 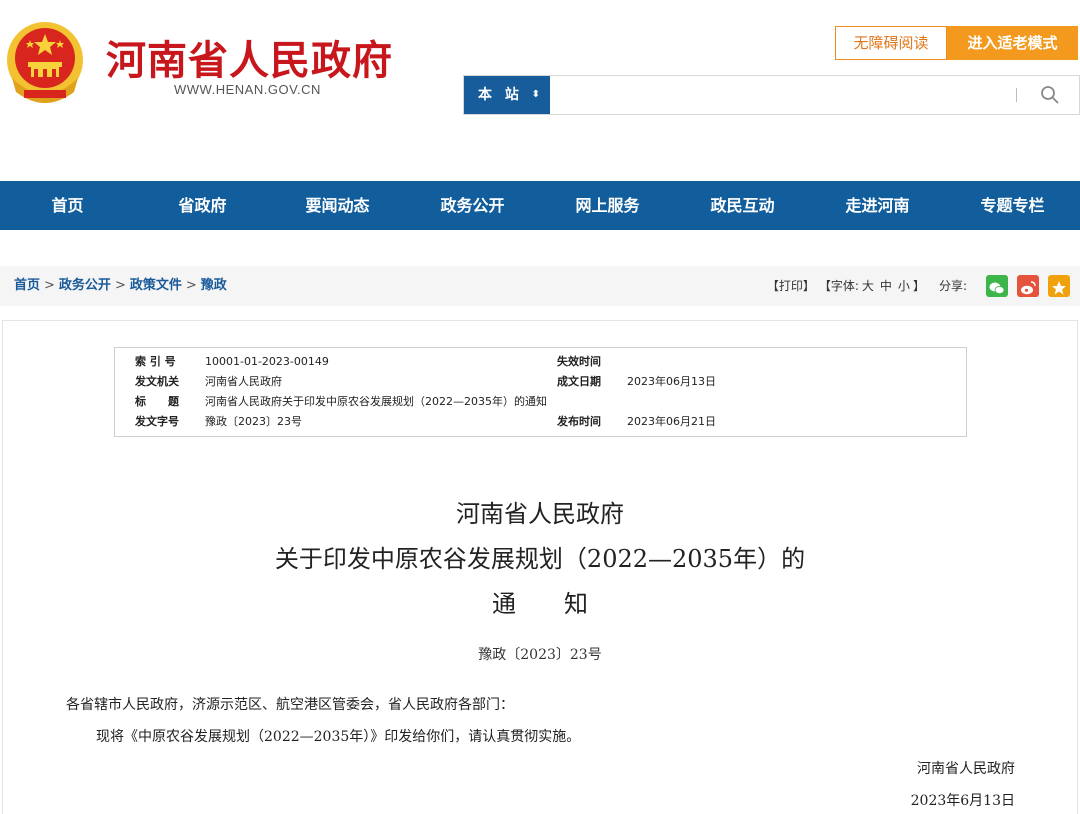 I want to click on meta-key-publish: 发布时间, so click(x=579, y=421).